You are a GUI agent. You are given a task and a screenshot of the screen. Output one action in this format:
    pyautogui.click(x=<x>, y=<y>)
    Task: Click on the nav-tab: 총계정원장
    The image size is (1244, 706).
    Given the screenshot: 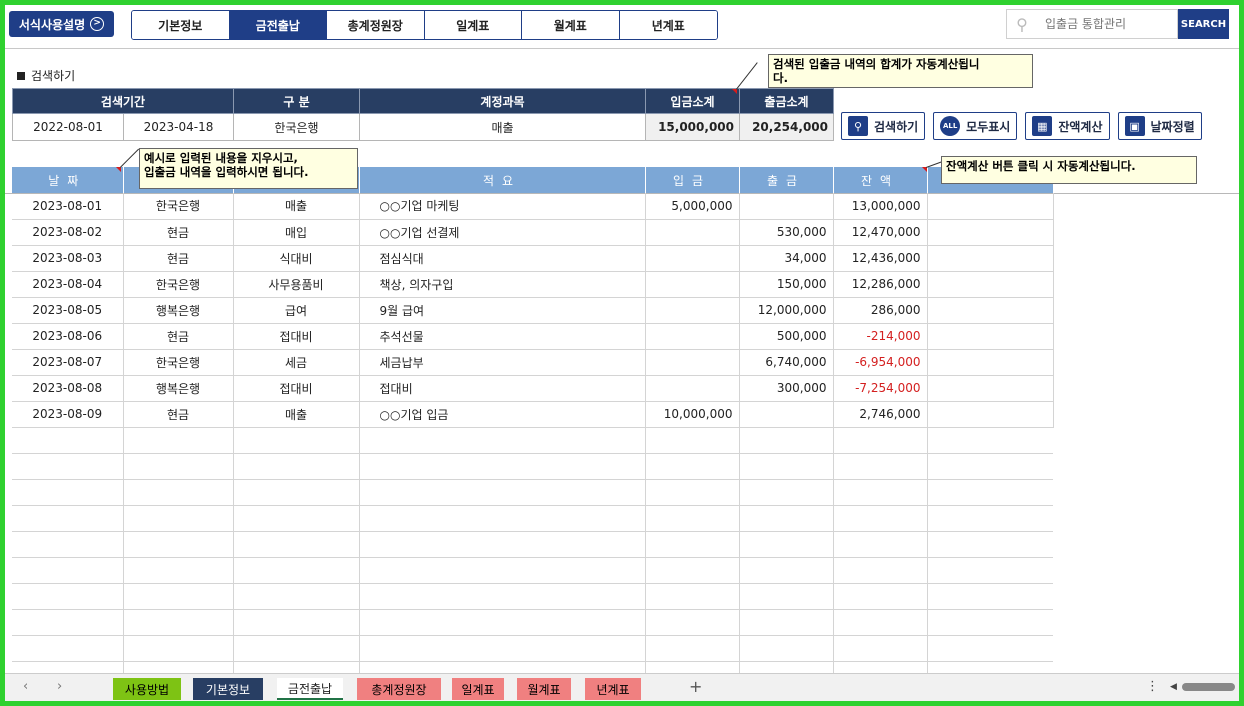 What is the action you would take?
    pyautogui.click(x=376, y=25)
    